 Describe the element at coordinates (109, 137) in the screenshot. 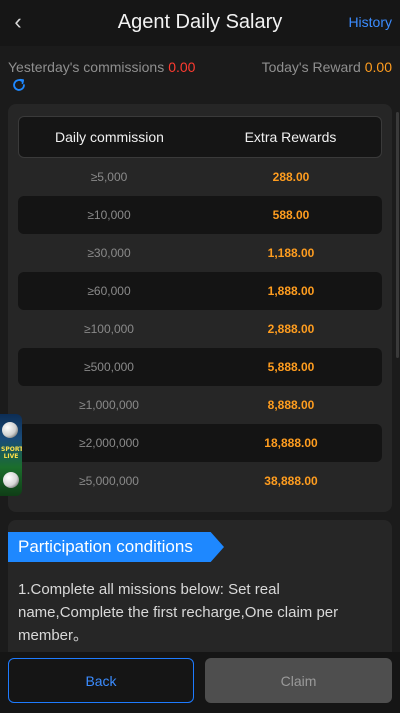

I see `column-header-daily-commission: Daily commission` at that location.